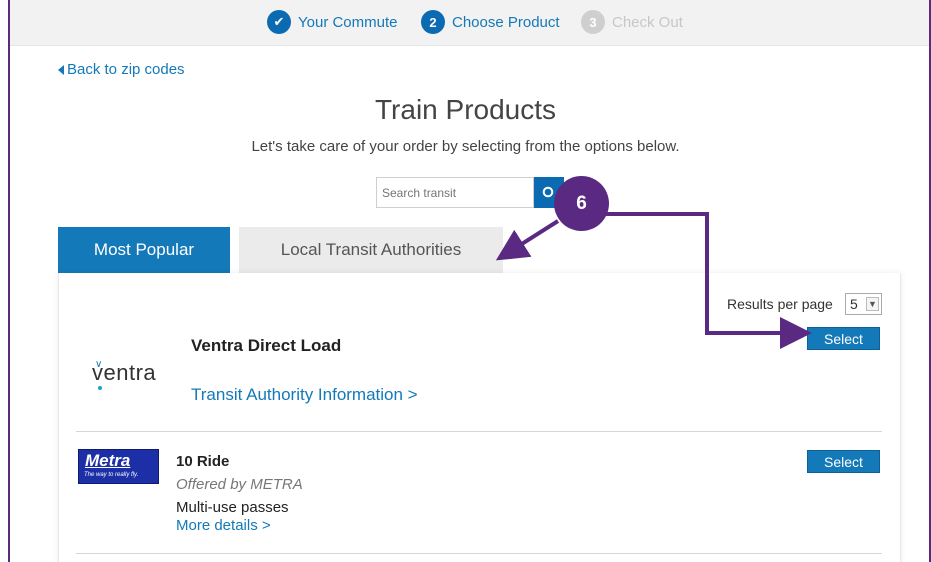  What do you see at coordinates (232, 507) in the screenshot?
I see `product-description: Multi-use passes` at bounding box center [232, 507].